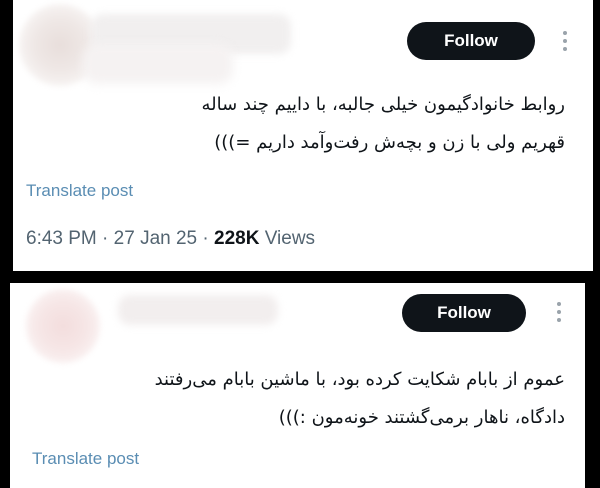 The height and width of the screenshot is (488, 600). What do you see at coordinates (63, 326) in the screenshot?
I see `avatar` at bounding box center [63, 326].